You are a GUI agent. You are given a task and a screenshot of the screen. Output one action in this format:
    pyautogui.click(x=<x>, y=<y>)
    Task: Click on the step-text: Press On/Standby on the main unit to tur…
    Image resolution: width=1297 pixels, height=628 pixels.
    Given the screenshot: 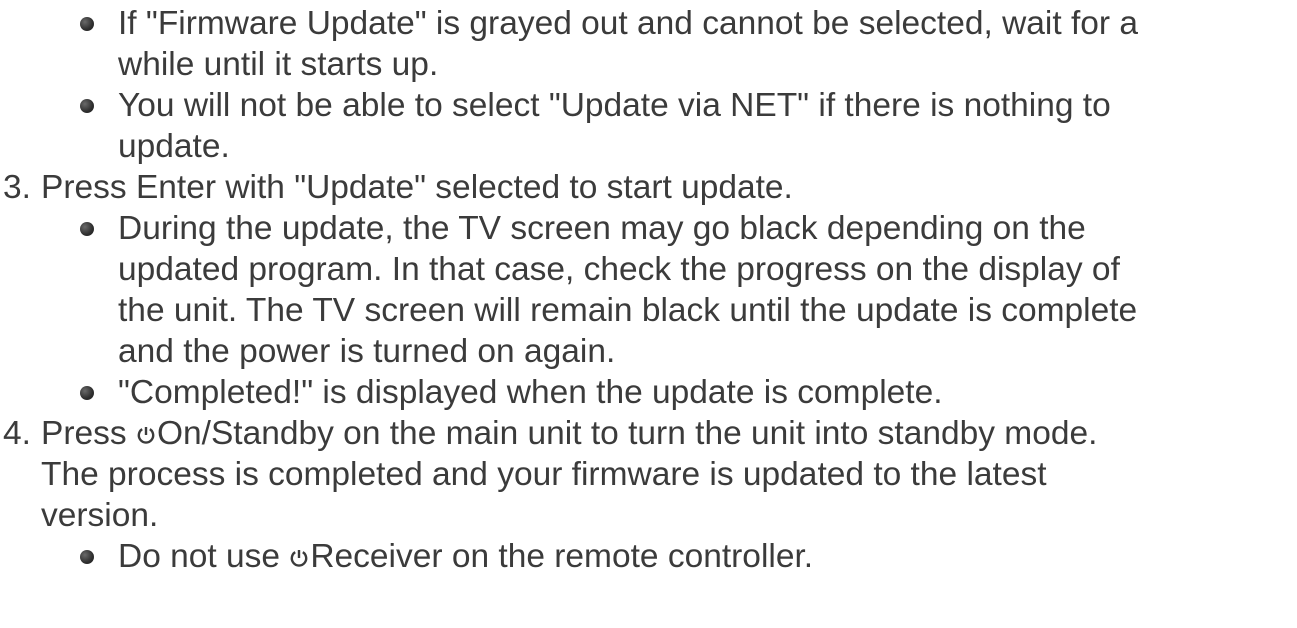 What is the action you would take?
    pyautogui.click(x=569, y=433)
    